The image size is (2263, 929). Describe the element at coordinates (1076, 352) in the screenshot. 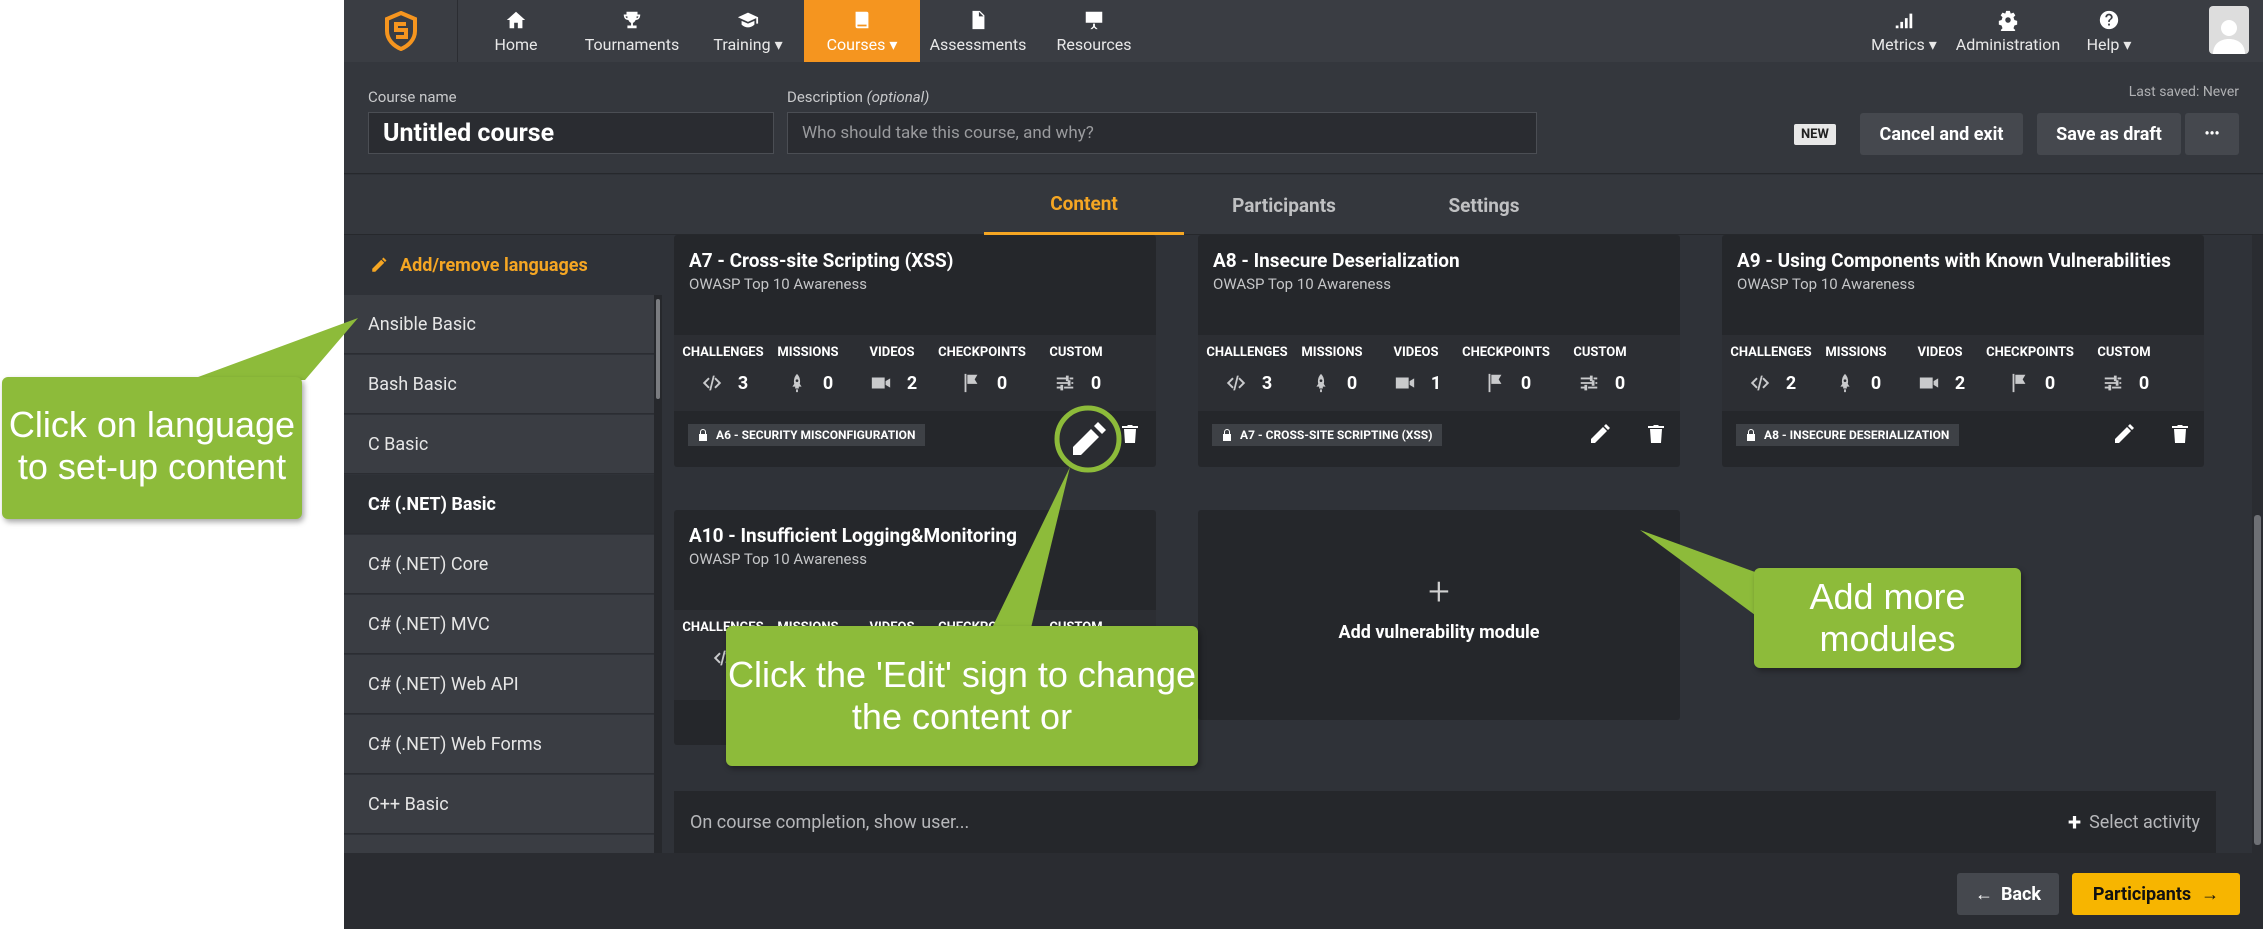

I see `stat-label: CUSTOM` at that location.